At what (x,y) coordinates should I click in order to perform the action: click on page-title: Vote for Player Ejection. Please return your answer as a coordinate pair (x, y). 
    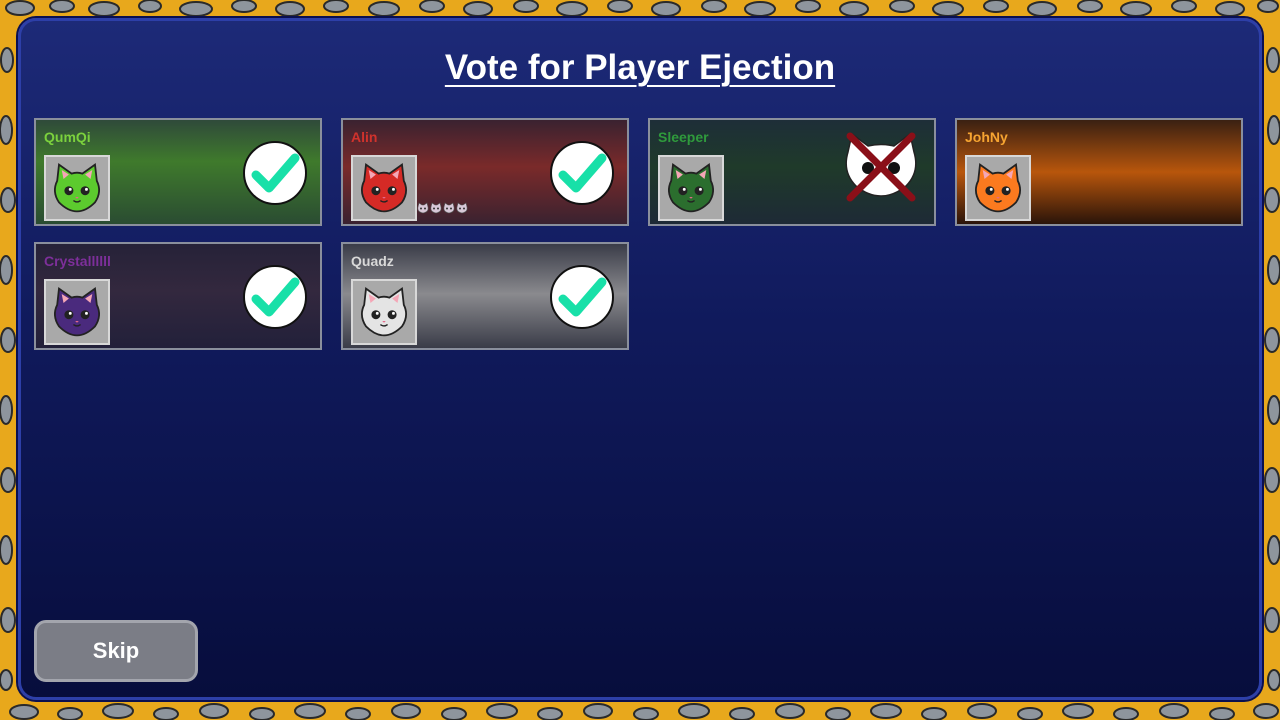
    Looking at the image, I should click on (640, 67).